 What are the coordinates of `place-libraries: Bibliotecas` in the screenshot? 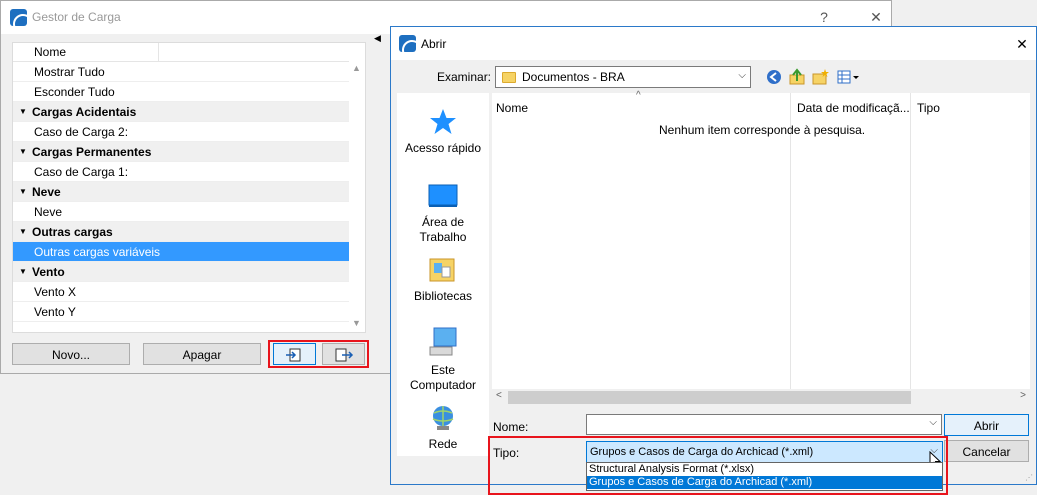 It's located at (443, 278).